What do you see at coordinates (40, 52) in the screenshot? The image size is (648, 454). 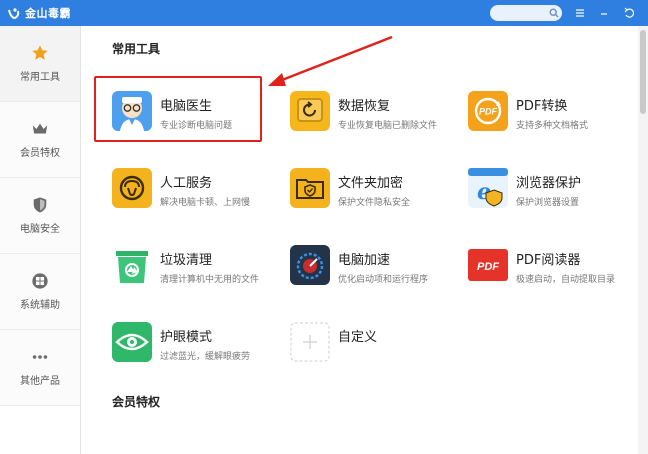 I see `star-icon` at bounding box center [40, 52].